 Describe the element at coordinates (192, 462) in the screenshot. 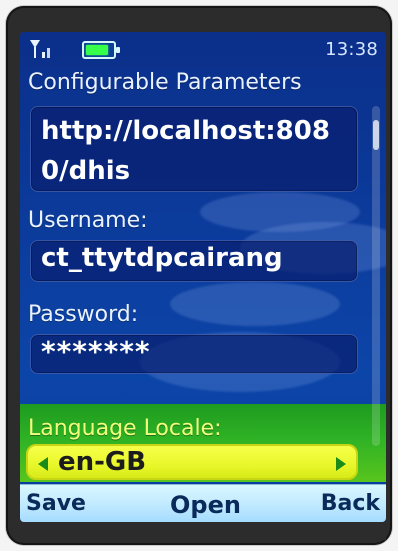

I see `language-locale-select: en-GB` at that location.